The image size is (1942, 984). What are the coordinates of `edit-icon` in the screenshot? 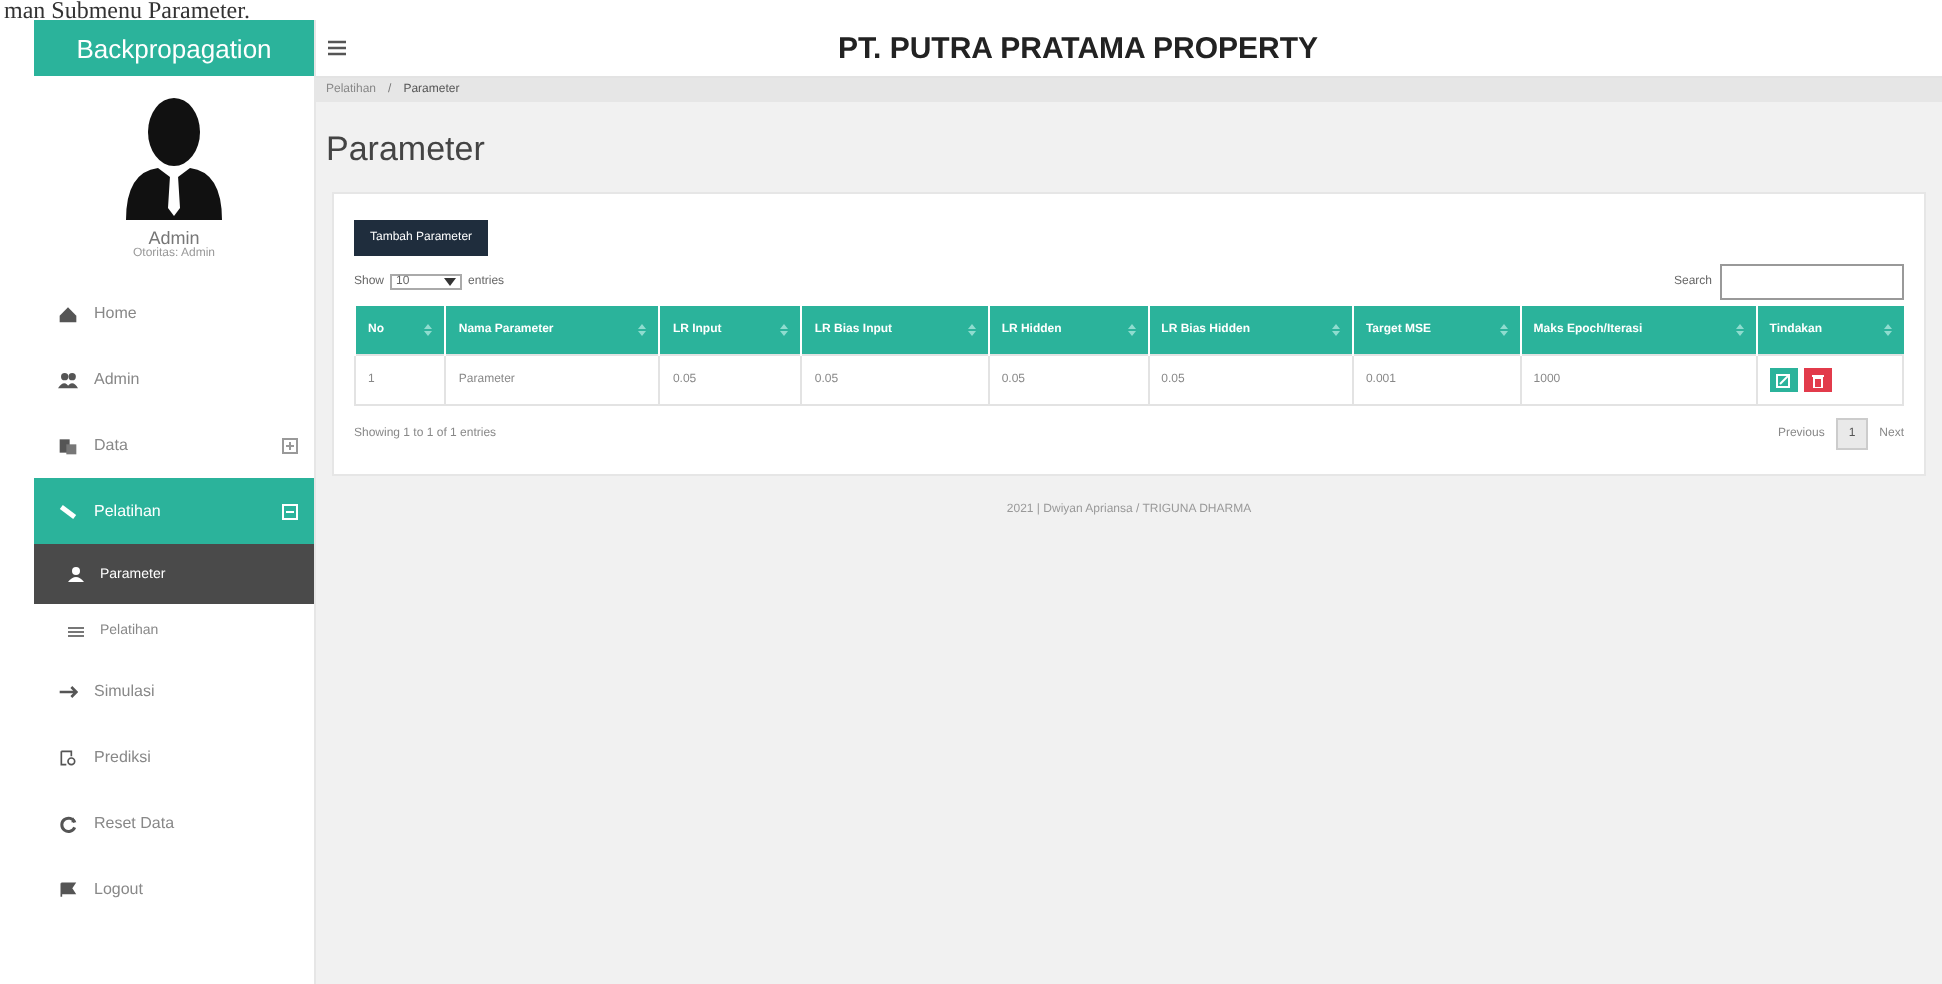 It's located at (1783, 380).